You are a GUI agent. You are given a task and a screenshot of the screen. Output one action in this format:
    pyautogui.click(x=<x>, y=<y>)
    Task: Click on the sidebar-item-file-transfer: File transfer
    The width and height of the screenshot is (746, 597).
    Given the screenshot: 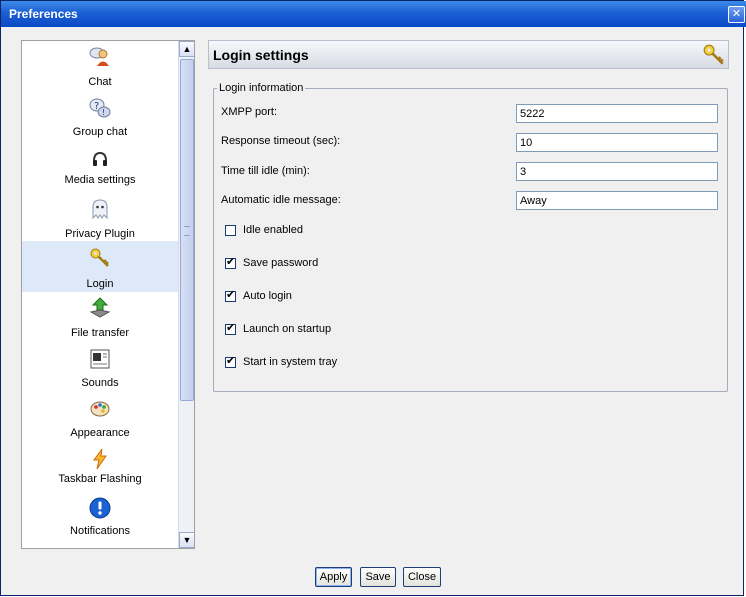 What is the action you would take?
    pyautogui.click(x=100, y=317)
    